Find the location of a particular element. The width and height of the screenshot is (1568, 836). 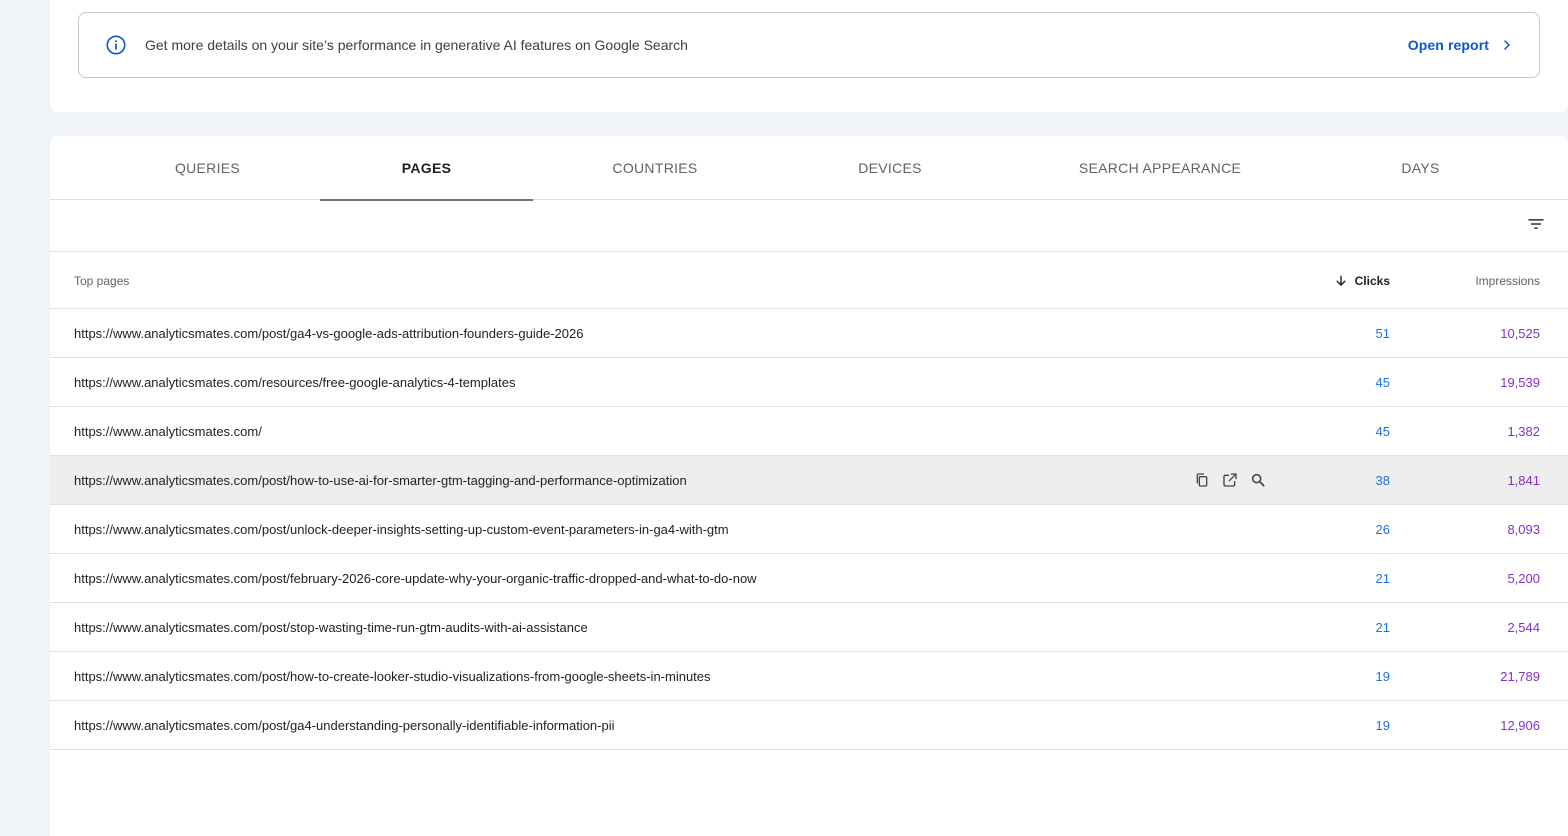

tab-pages: PAGES is located at coordinates (426, 168).